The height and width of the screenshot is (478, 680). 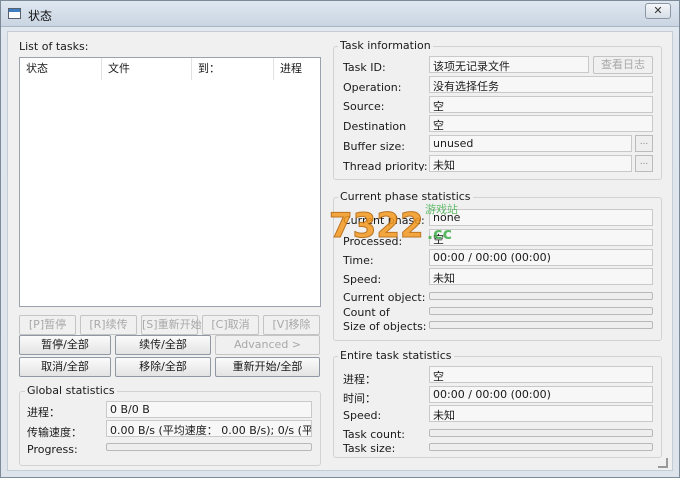 What do you see at coordinates (374, 146) in the screenshot?
I see `buffer-size-label: Buffer size:` at bounding box center [374, 146].